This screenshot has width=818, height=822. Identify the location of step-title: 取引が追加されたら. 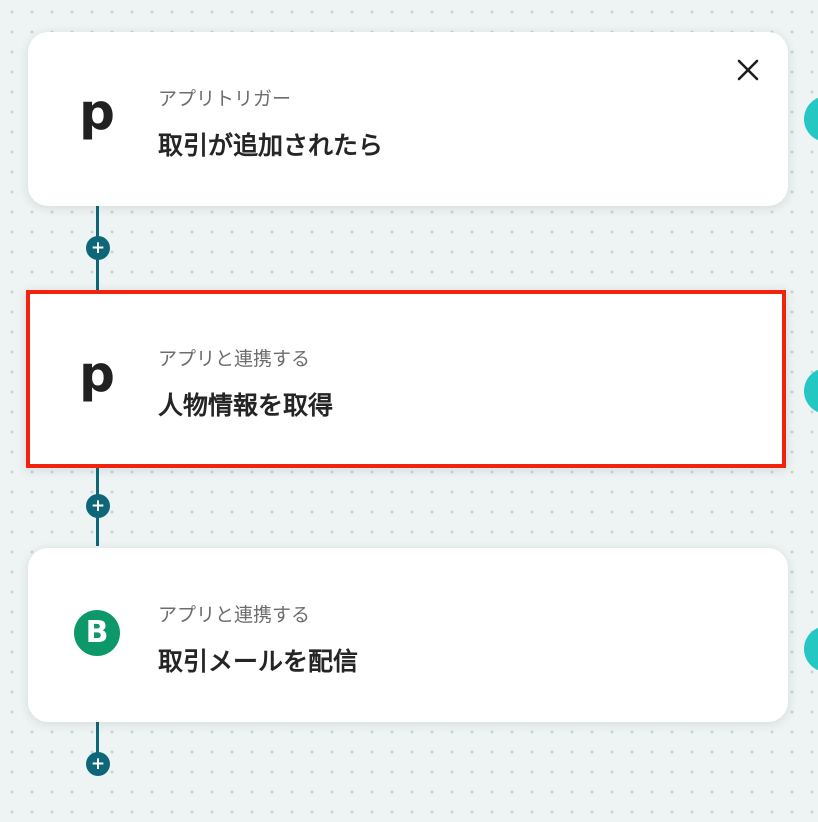
(271, 145).